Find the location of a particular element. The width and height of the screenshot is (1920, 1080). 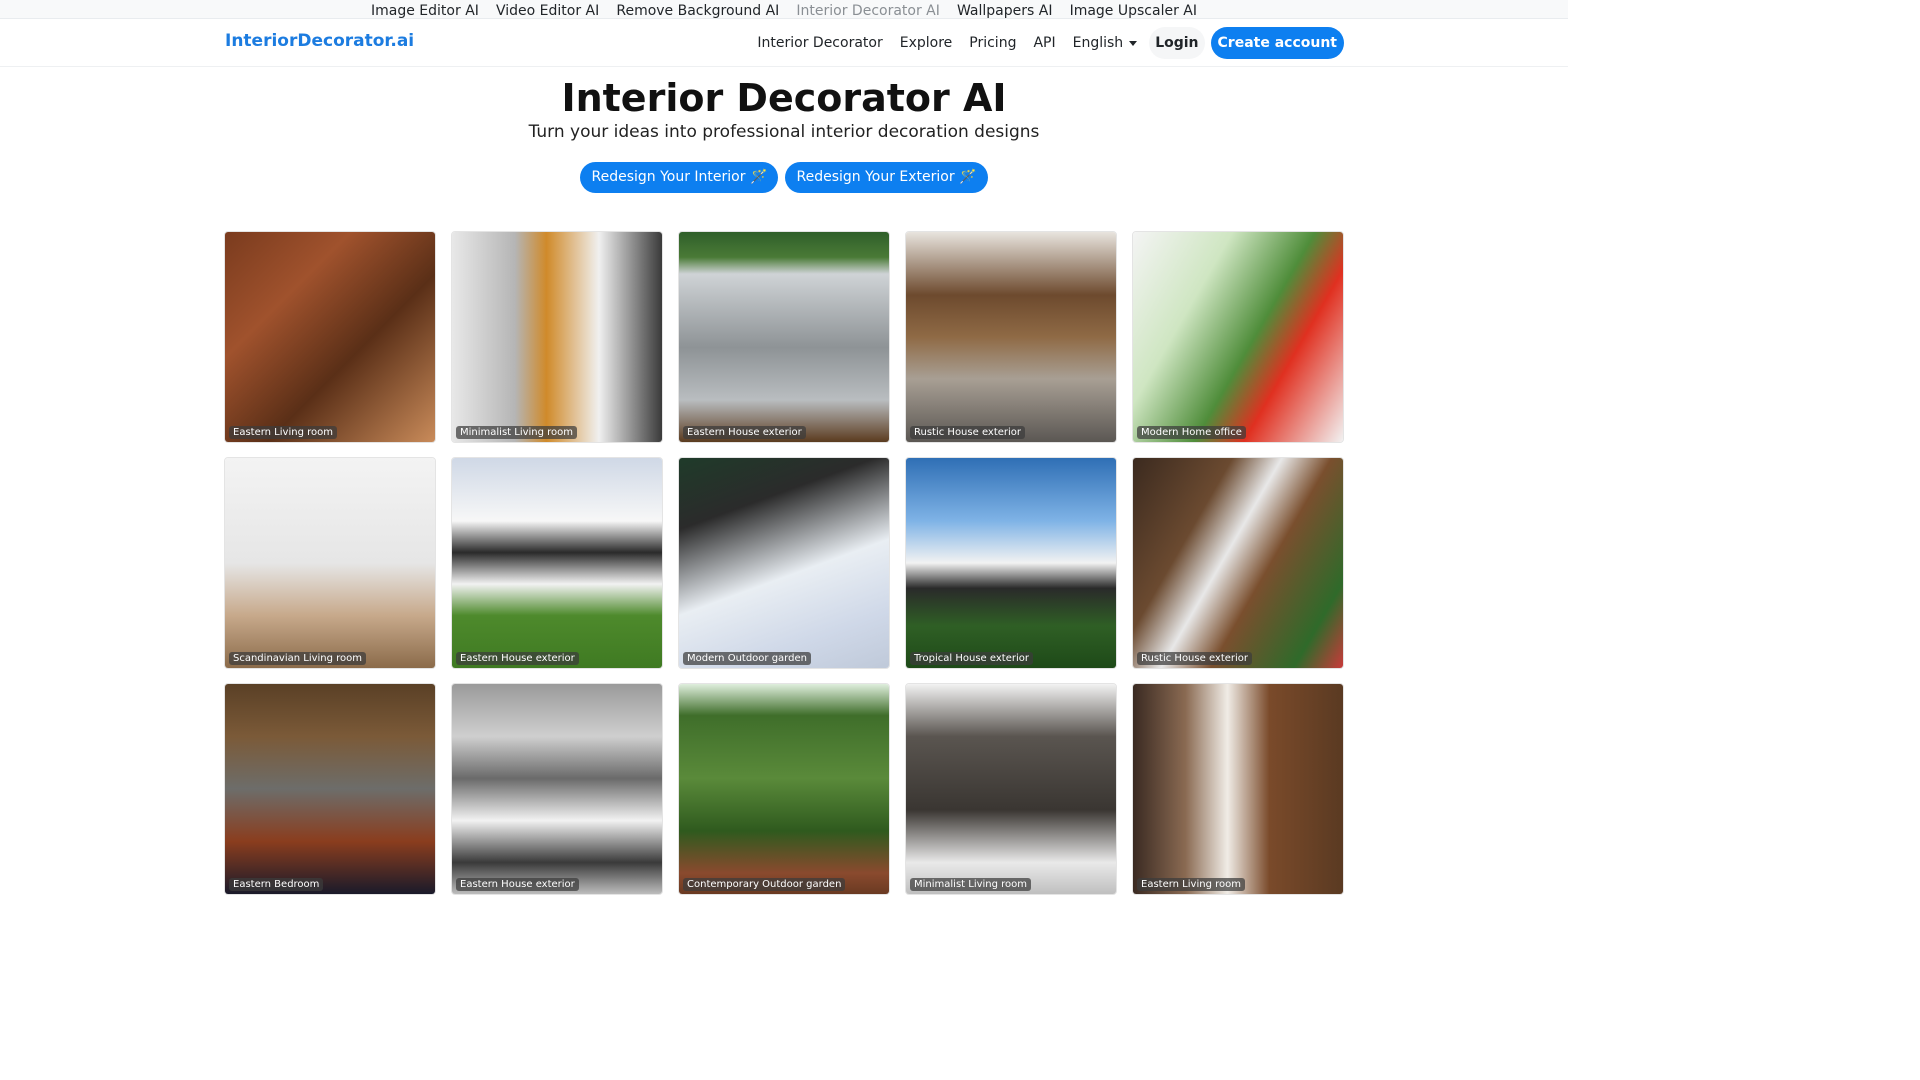

gallery-item: Modern Home office is located at coordinates (1238, 337).